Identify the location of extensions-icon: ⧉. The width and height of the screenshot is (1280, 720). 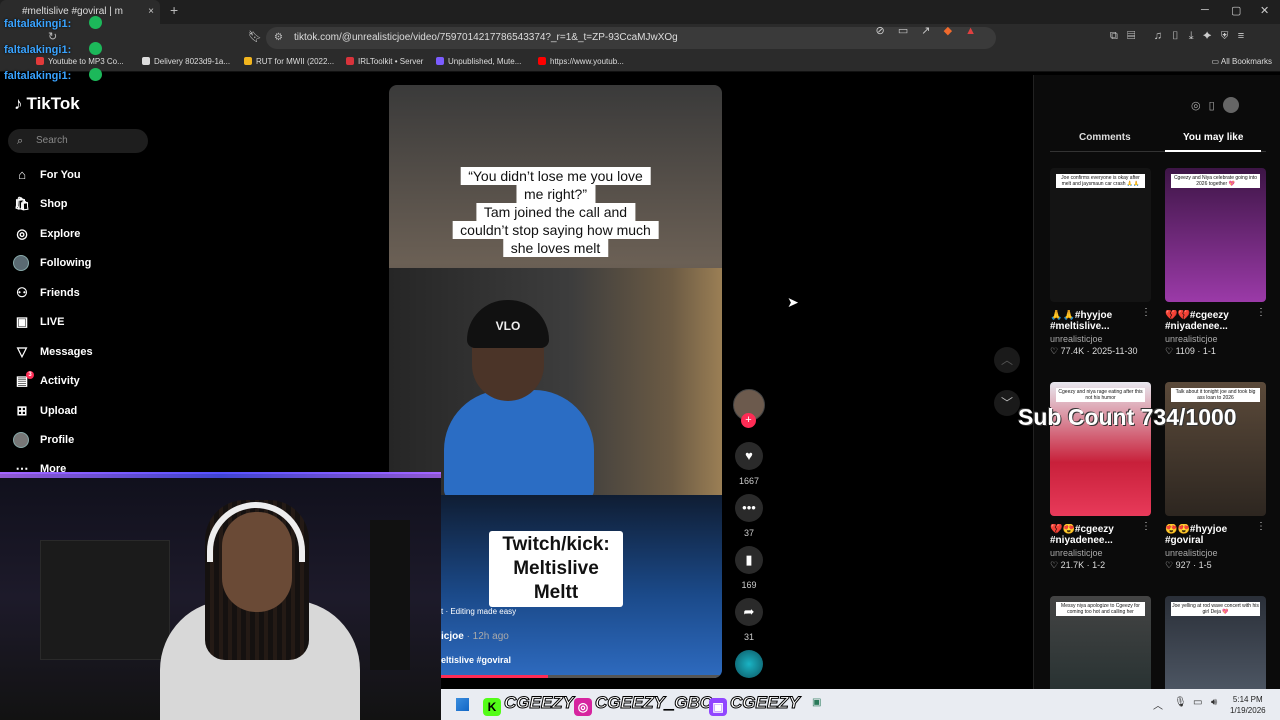
(1114, 36).